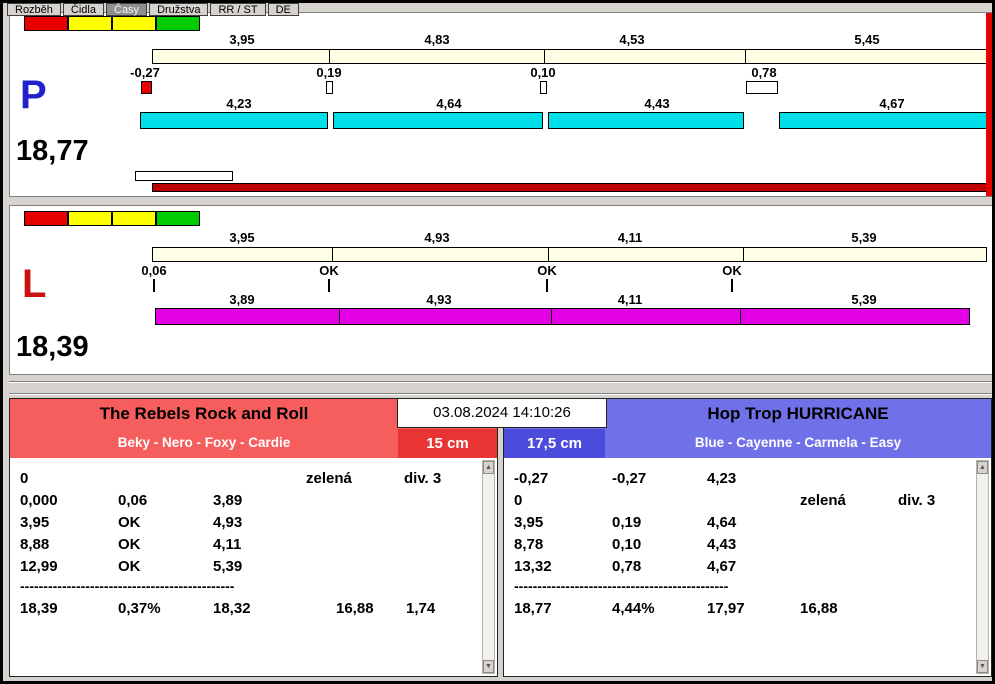 This screenshot has height=684, width=995. I want to click on penalty-bar, so click(572, 187).